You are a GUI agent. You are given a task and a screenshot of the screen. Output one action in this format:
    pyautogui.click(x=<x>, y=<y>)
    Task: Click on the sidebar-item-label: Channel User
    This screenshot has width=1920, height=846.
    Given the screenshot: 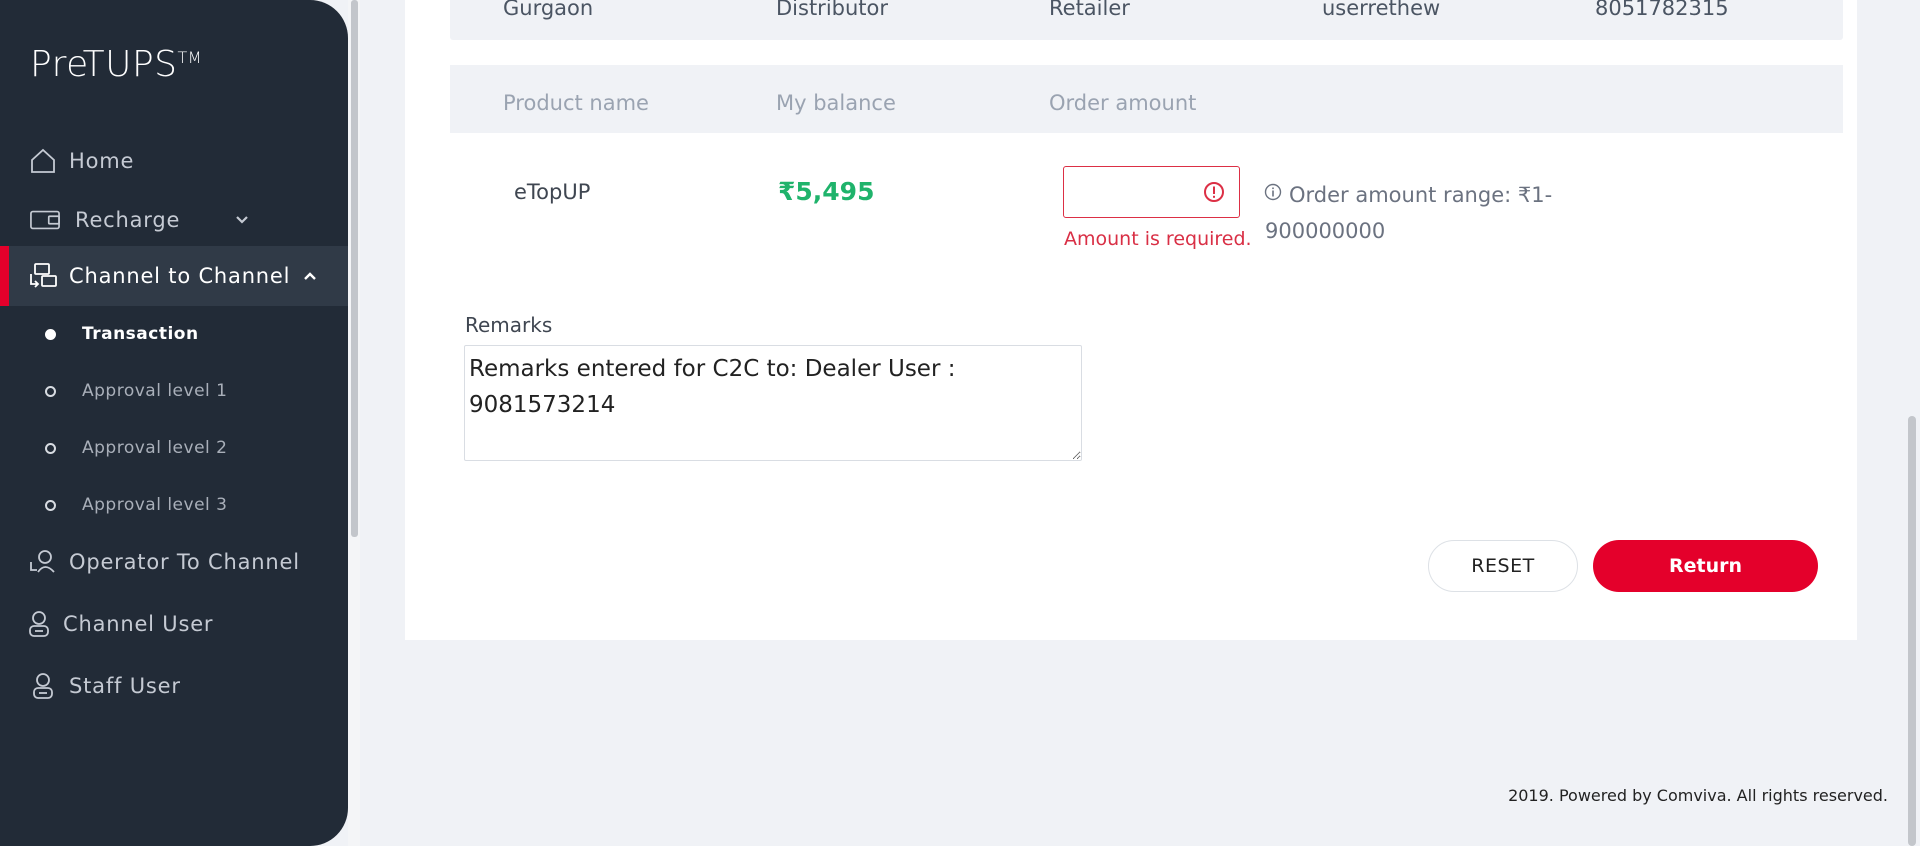 What is the action you would take?
    pyautogui.click(x=138, y=624)
    